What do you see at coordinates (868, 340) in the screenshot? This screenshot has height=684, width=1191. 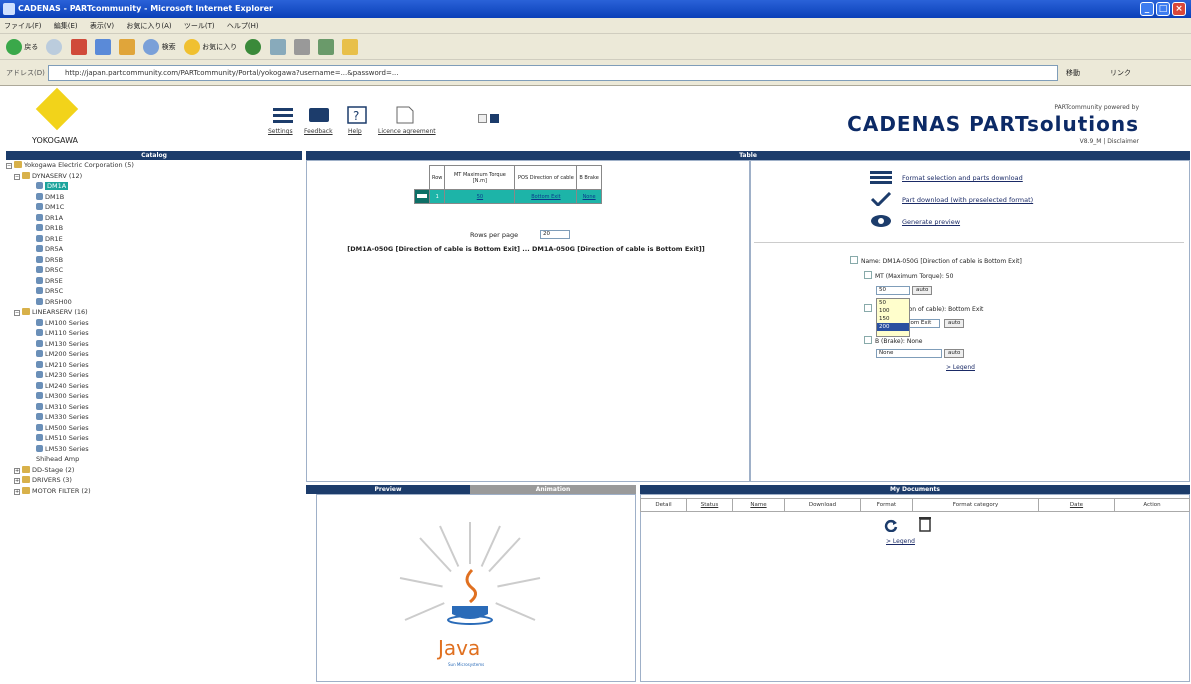 I see `brake-checkbox` at bounding box center [868, 340].